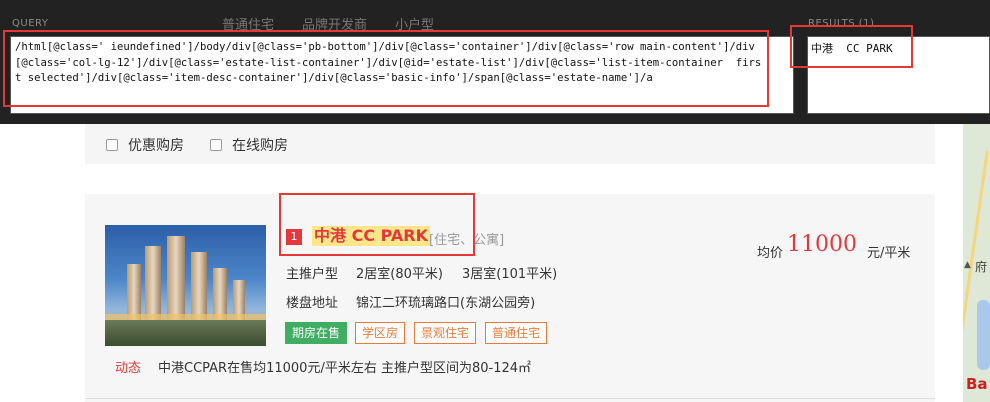  I want to click on price-unit: 元/平米, so click(889, 253).